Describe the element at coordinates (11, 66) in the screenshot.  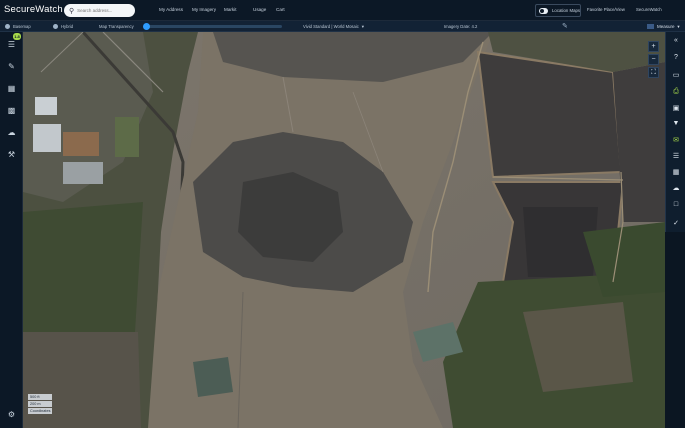
I see `draw-pencil-icon: ✎` at that location.